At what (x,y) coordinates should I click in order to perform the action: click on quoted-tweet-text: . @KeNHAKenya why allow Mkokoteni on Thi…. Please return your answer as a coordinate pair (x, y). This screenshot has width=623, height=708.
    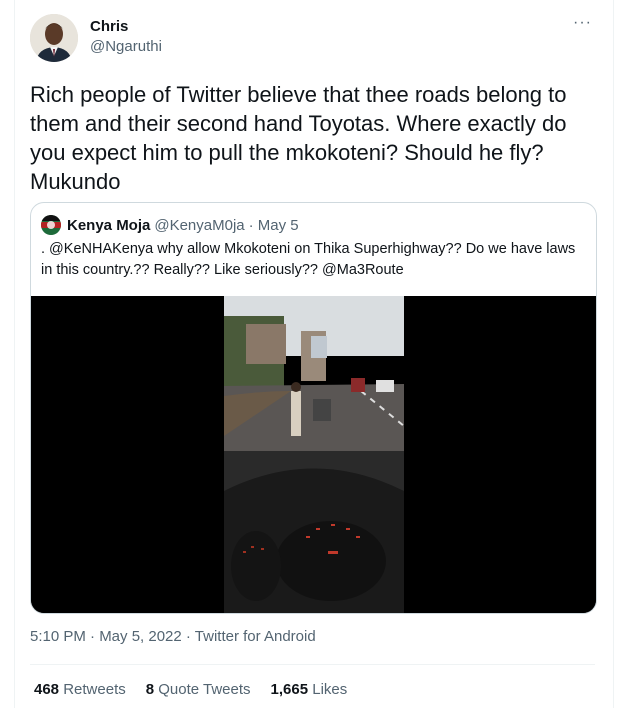
    Looking at the image, I should click on (308, 259).